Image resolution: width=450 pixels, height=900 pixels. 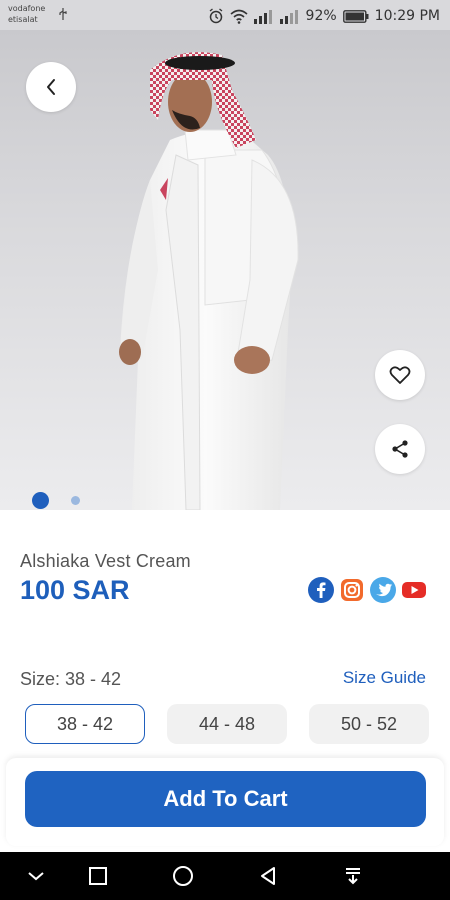 What do you see at coordinates (71, 679) in the screenshot?
I see `size-label: Size: 38 - 42` at bounding box center [71, 679].